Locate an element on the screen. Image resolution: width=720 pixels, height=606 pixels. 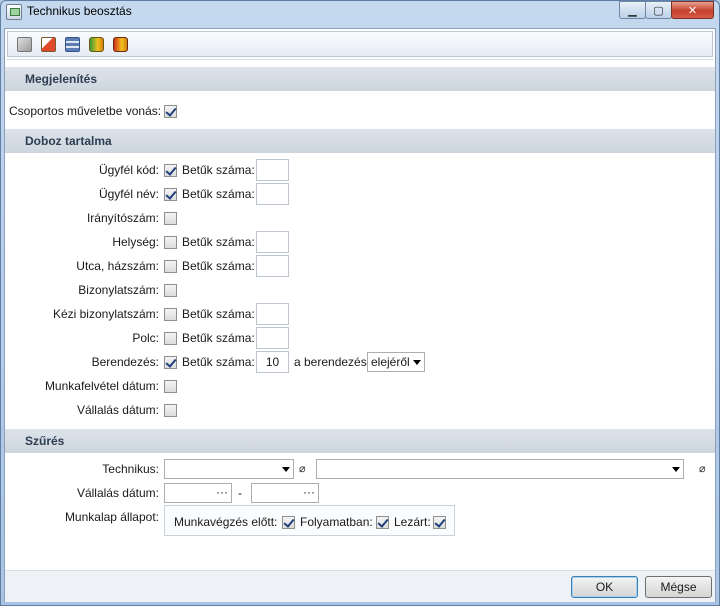
device-position-select: elejéről is located at coordinates (396, 362).